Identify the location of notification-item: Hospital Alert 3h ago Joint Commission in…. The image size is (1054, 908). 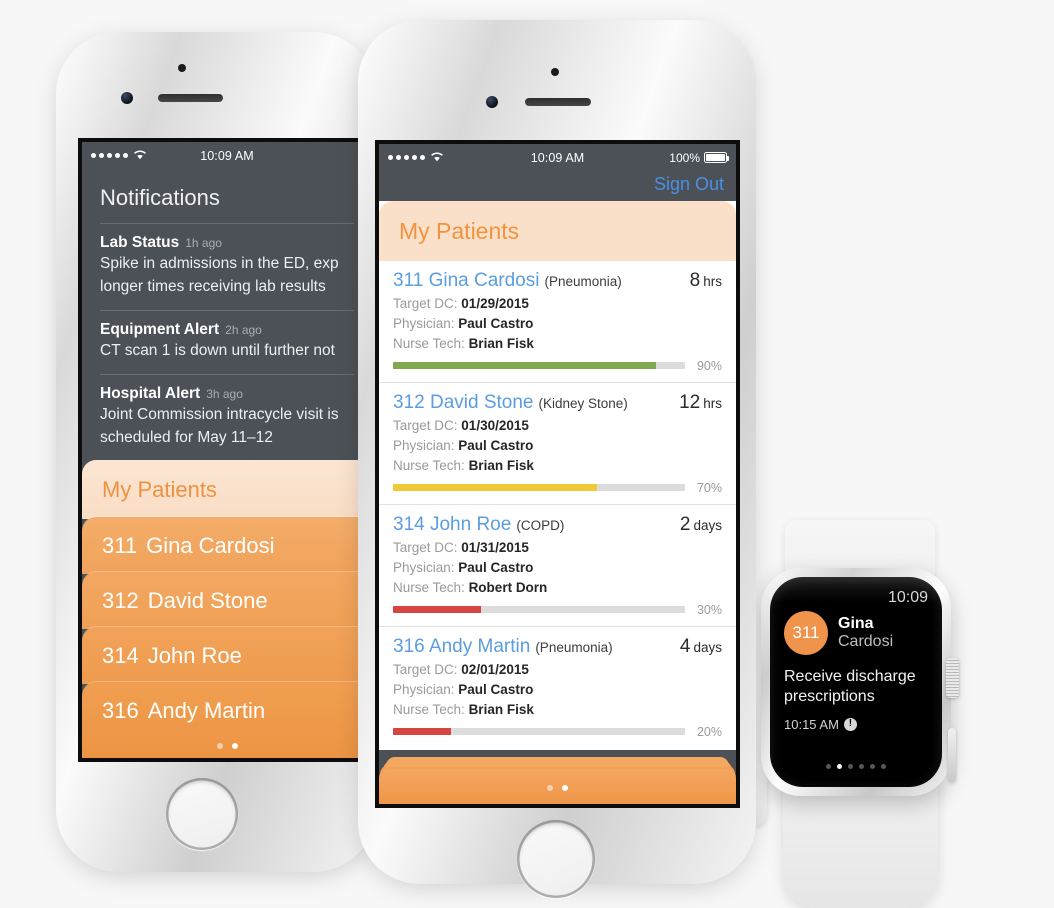
(227, 417).